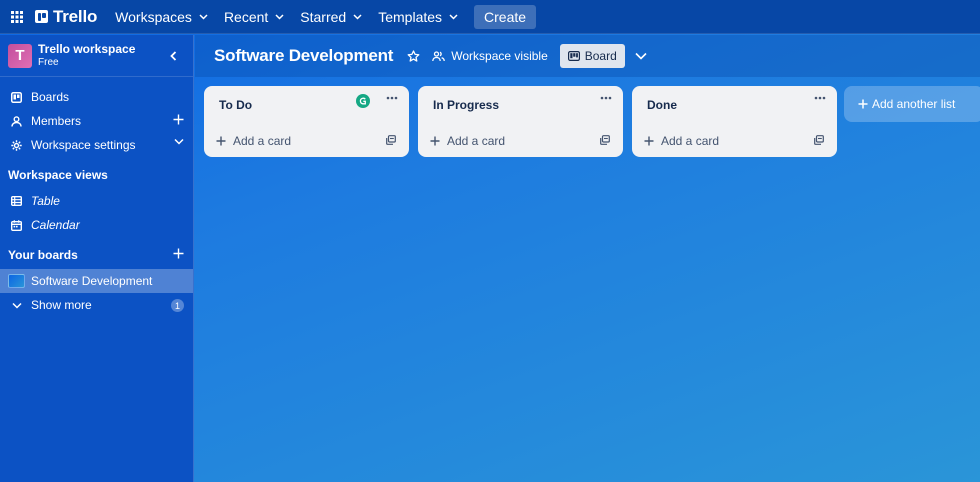  I want to click on add-another-list-button: Add another list, so click(912, 104).